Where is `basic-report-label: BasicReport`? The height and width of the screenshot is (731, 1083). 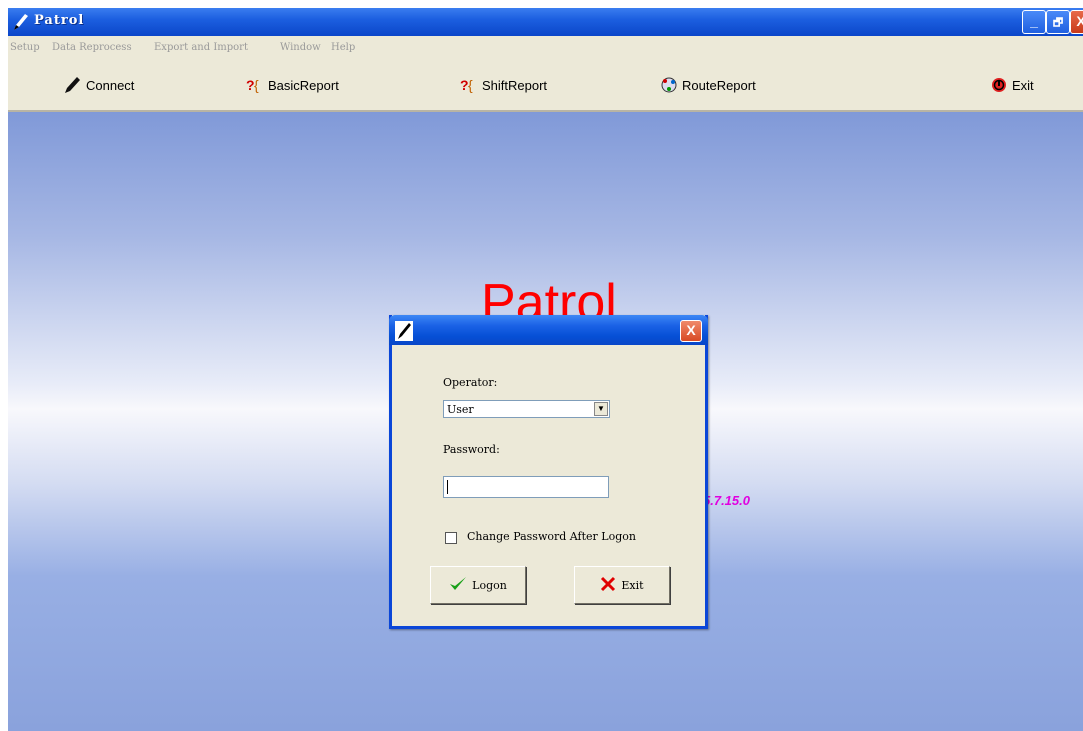 basic-report-label: BasicReport is located at coordinates (303, 85).